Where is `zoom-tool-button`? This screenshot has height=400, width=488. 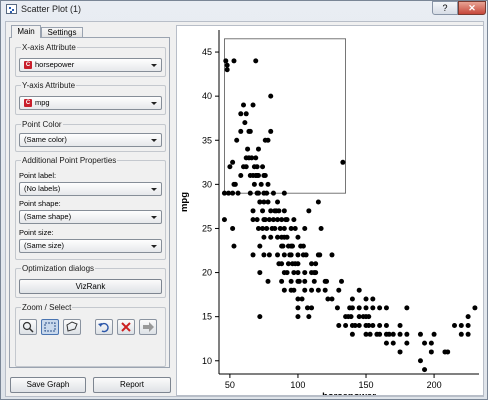
zoom-tool-button is located at coordinates (28, 327).